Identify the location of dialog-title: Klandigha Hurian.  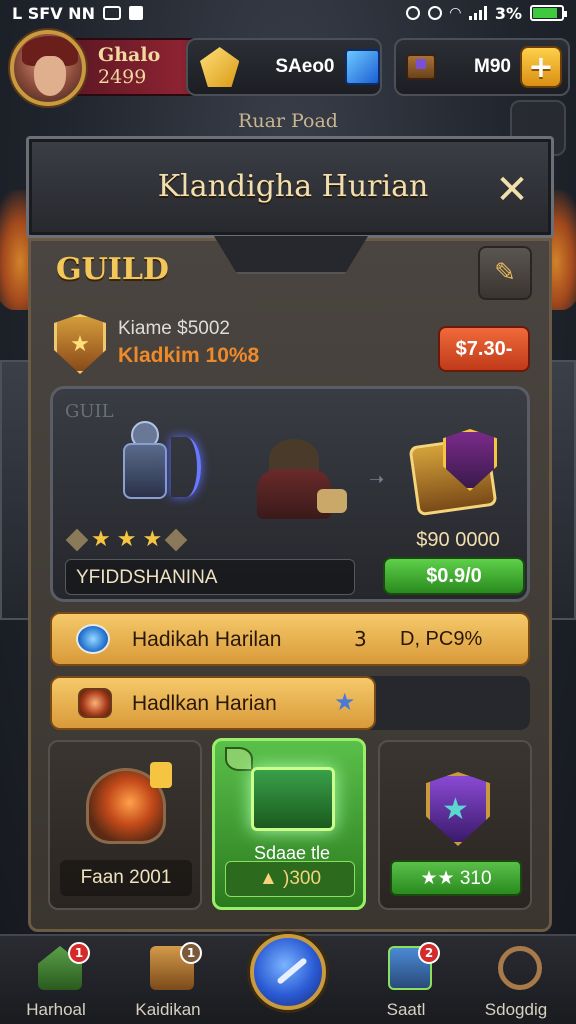
(293, 186).